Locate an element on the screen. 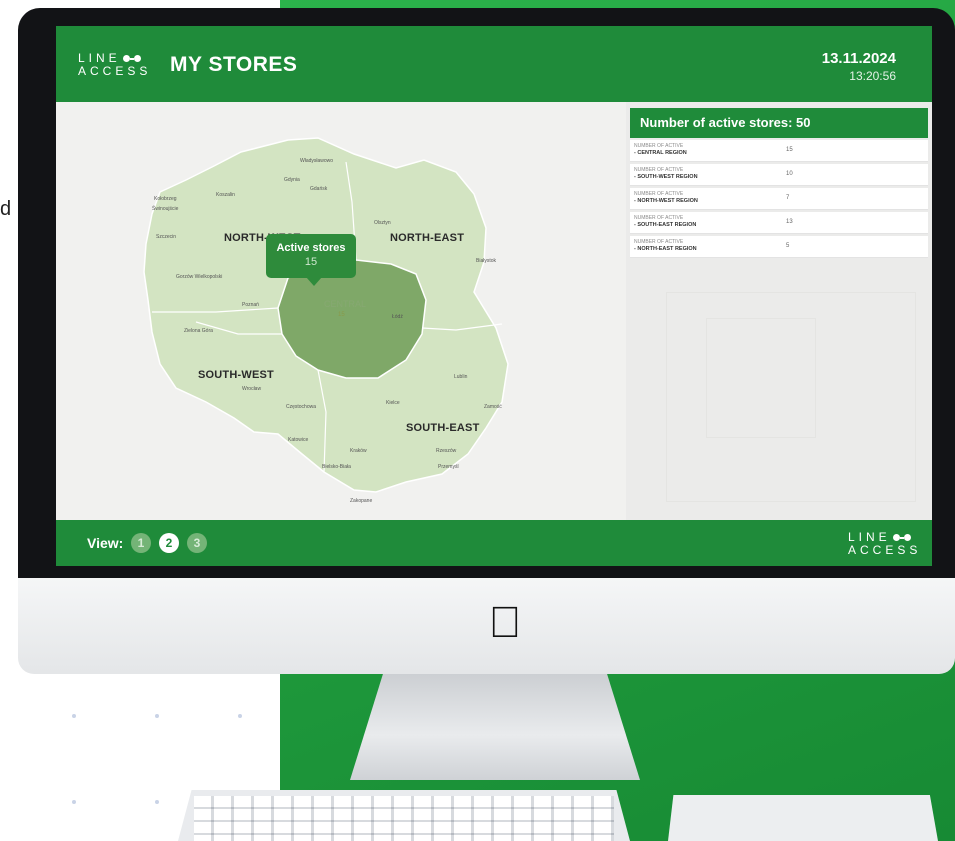  region-label-north-east: NORTH-EAST is located at coordinates (427, 238).